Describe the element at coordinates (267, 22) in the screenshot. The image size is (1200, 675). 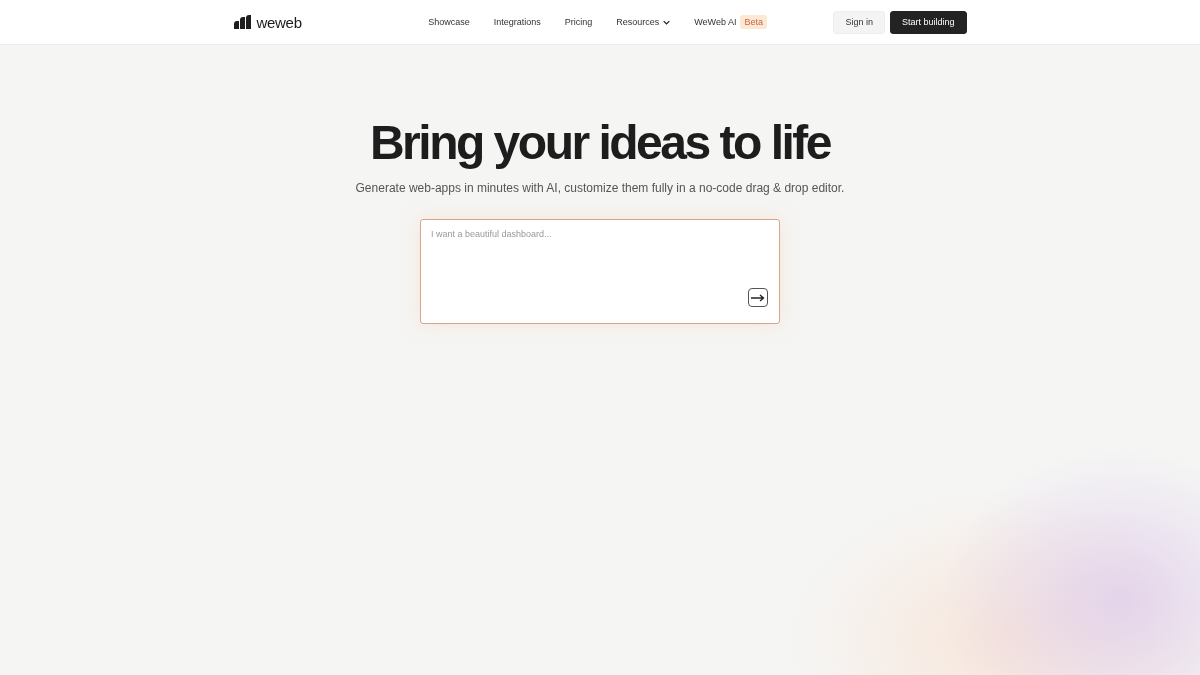
I see `logo-link: weweb` at that location.